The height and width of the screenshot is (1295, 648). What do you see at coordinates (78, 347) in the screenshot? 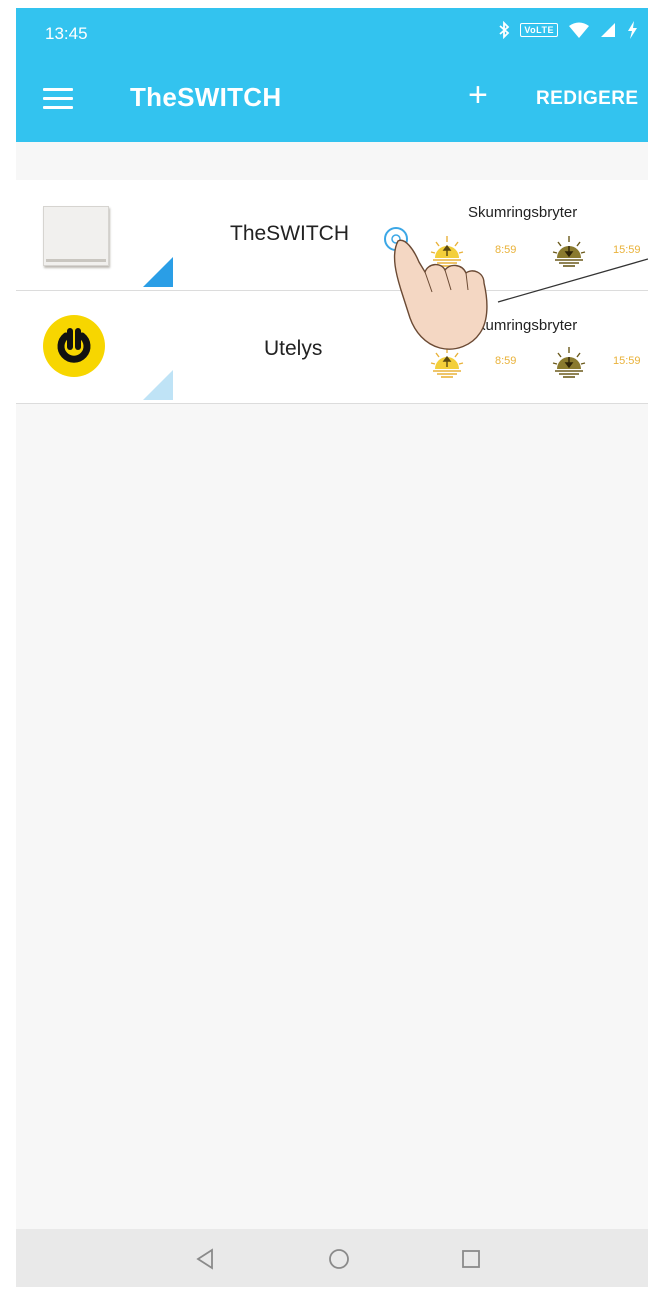
I see `power-icon` at bounding box center [78, 347].